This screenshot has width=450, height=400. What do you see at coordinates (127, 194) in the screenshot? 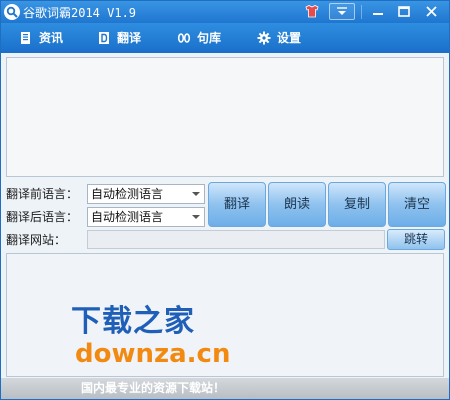
I see `source-language-value: 自动检测语言` at bounding box center [127, 194].